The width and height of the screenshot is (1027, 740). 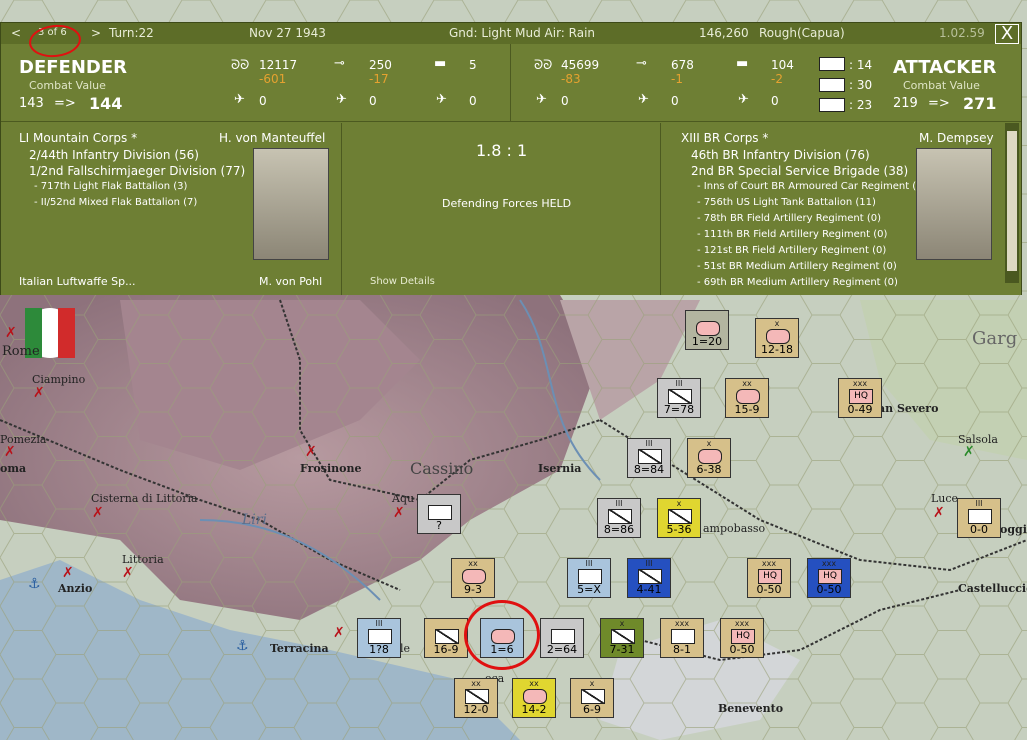 I want to click on unit-counter: x 5-36, so click(x=679, y=518).